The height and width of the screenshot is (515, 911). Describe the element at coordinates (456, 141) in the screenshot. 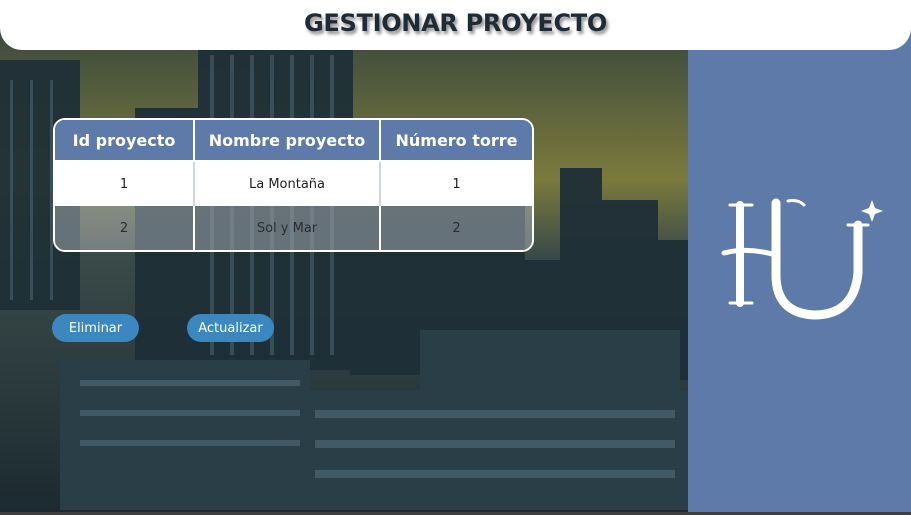

I see `column-header-tower: Número torre` at that location.